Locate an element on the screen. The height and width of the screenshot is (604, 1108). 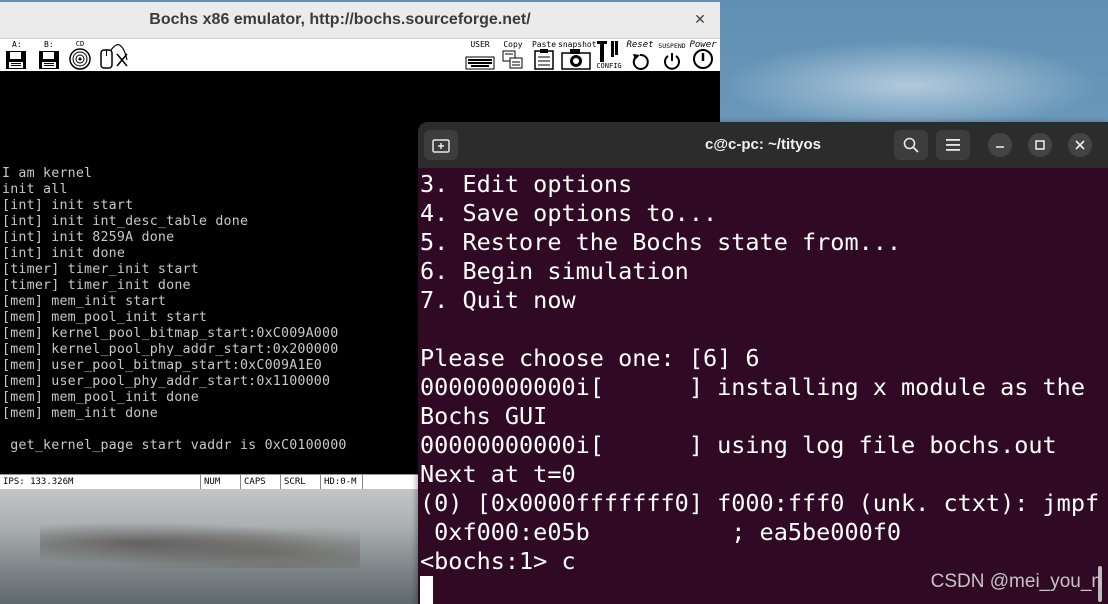
terminal-line: 0xf000:e05b ; ea5be000f0 is located at coordinates (661, 532).